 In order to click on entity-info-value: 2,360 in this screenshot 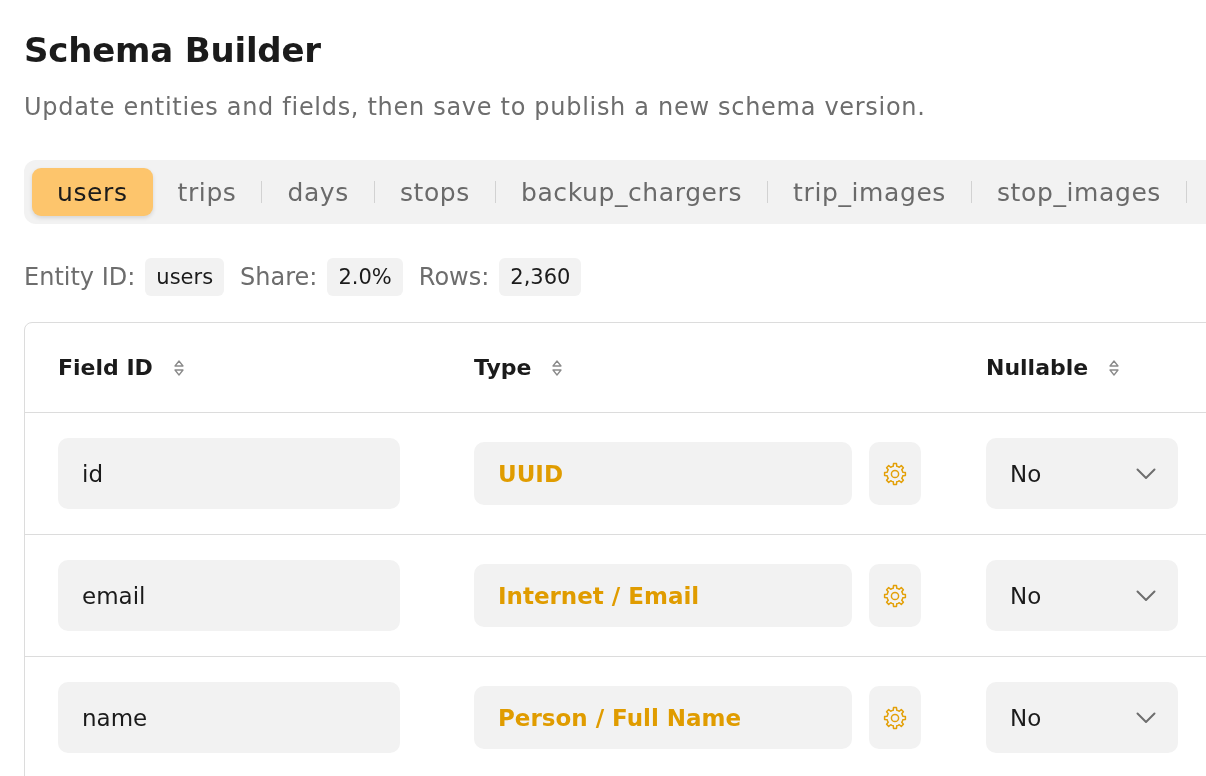, I will do `click(540, 277)`.